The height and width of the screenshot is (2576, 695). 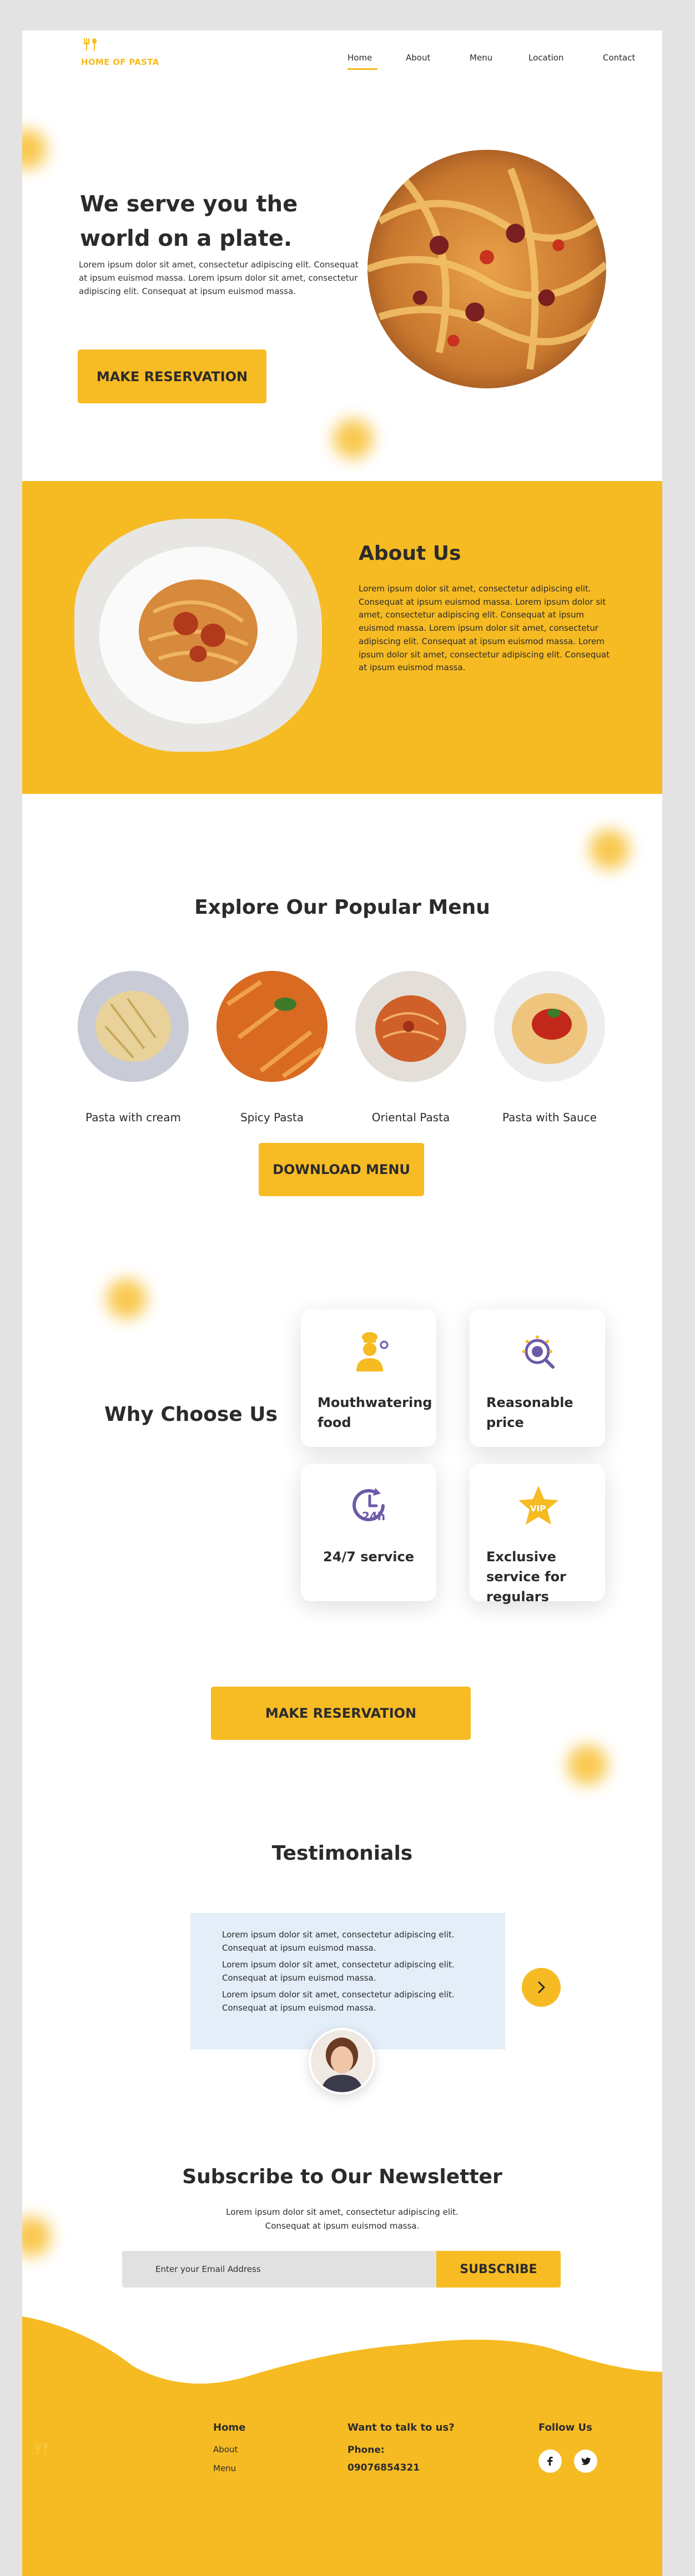 I want to click on menu-label-spicy: Spicy Pasta, so click(x=272, y=1117).